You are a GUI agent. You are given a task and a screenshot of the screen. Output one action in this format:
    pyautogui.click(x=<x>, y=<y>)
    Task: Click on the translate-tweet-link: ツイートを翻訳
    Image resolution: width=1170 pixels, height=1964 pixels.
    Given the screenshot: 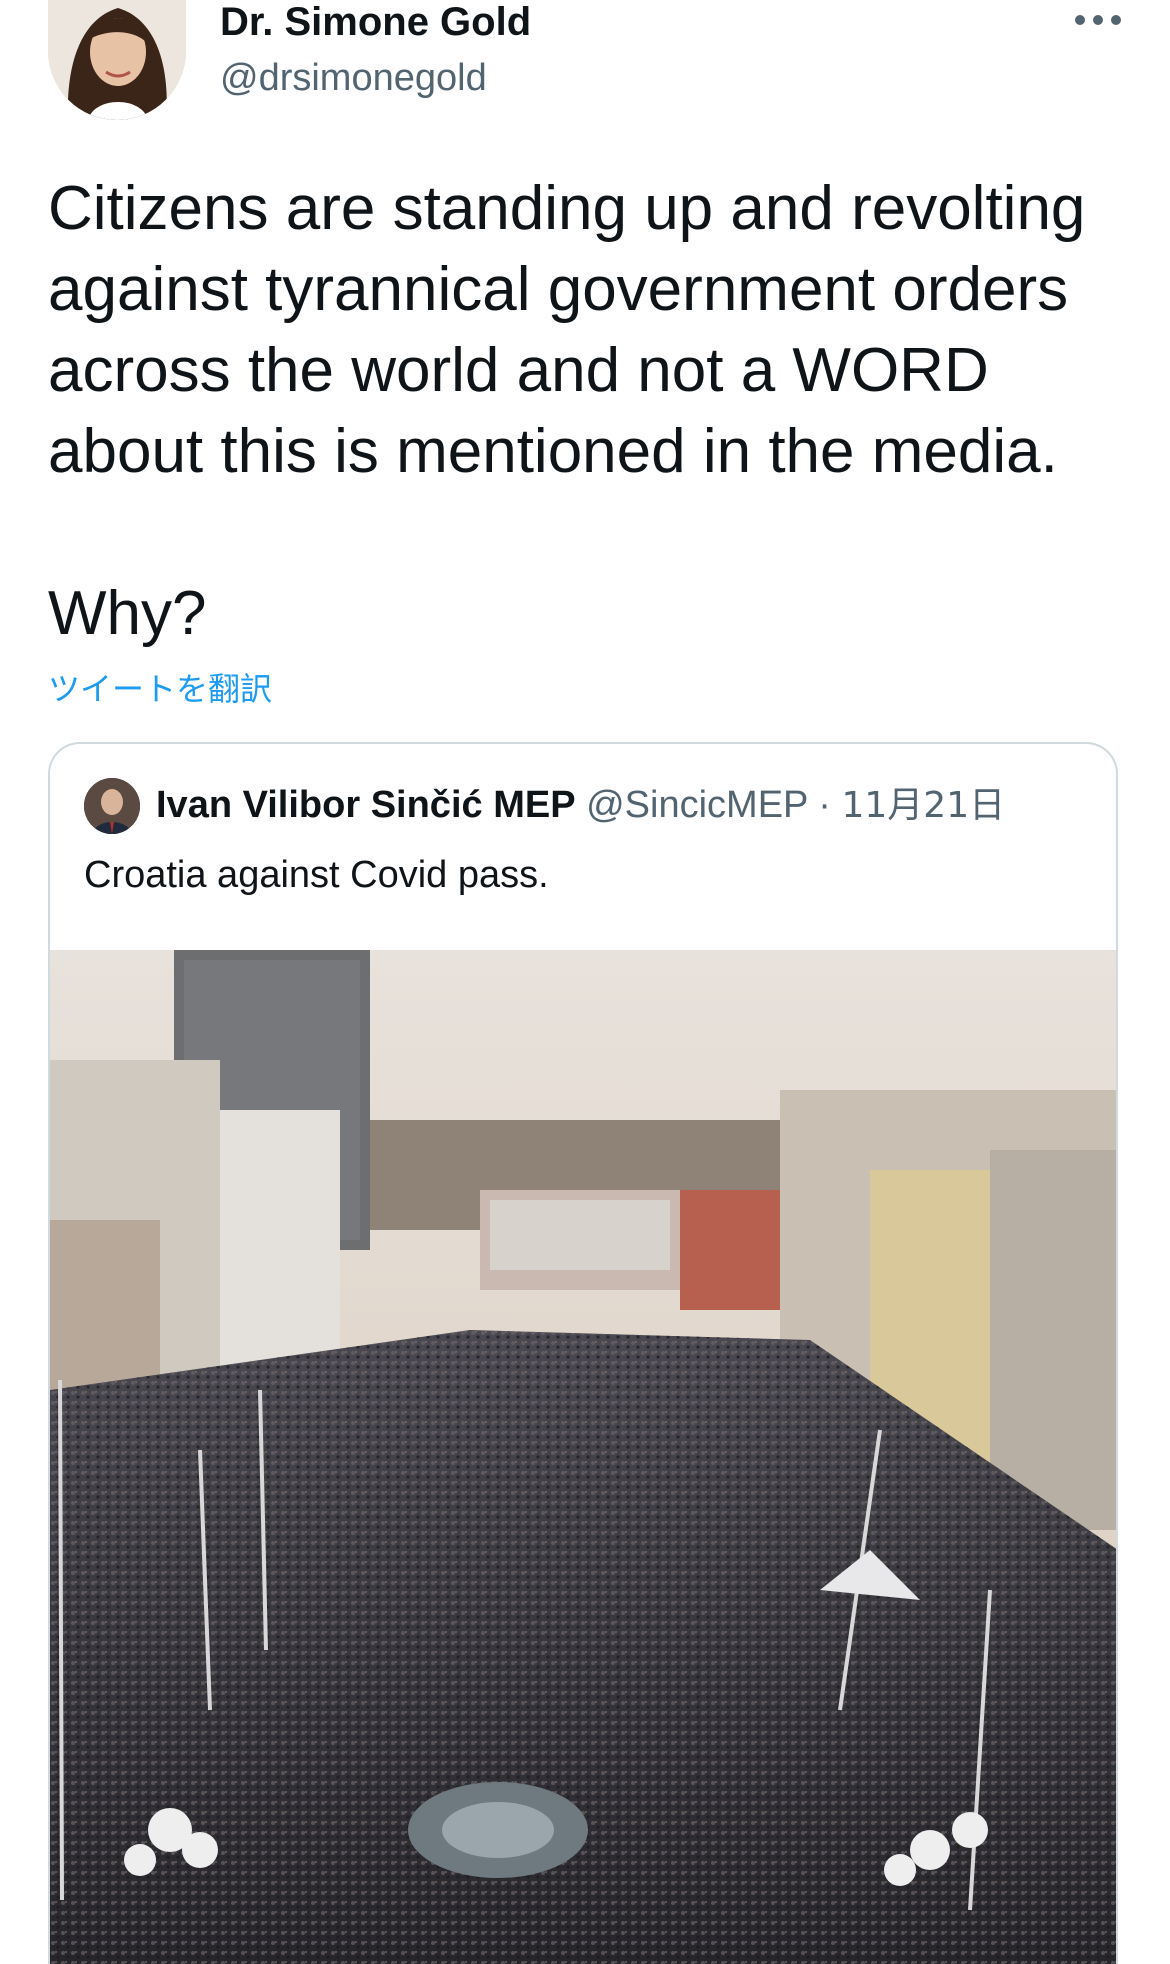 What is the action you would take?
    pyautogui.click(x=160, y=687)
    